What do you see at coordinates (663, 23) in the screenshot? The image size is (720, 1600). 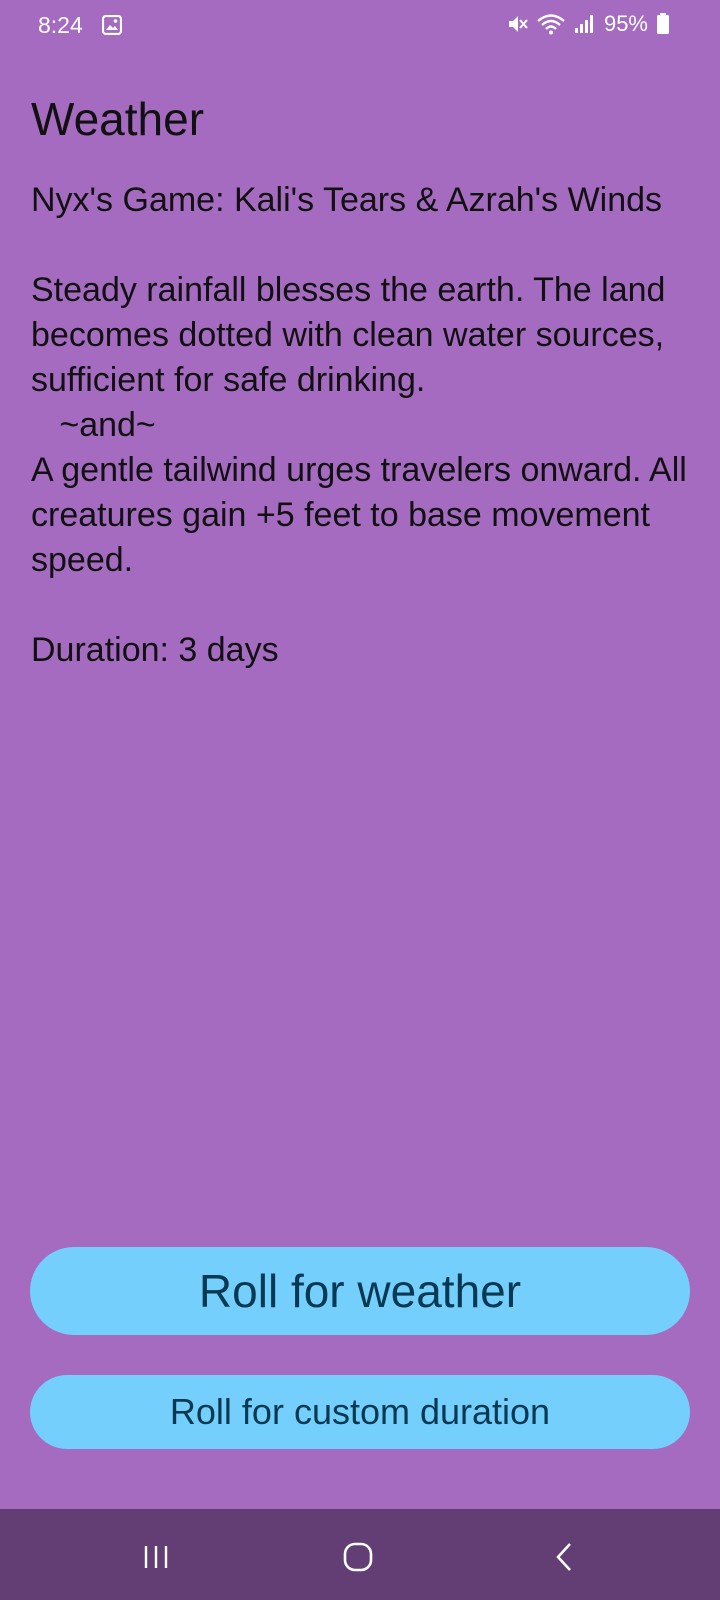 I see `battery-icon` at bounding box center [663, 23].